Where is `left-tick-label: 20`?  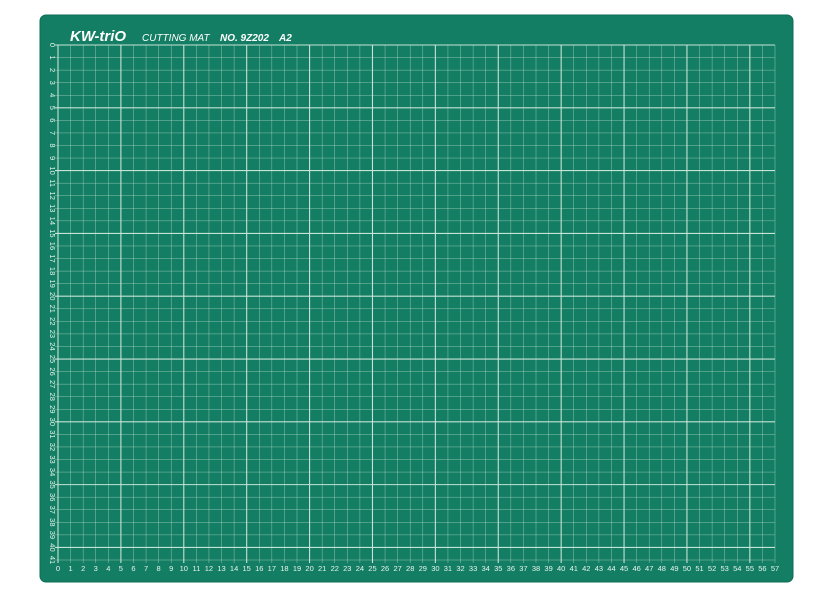
left-tick-label: 20 is located at coordinates (52, 296).